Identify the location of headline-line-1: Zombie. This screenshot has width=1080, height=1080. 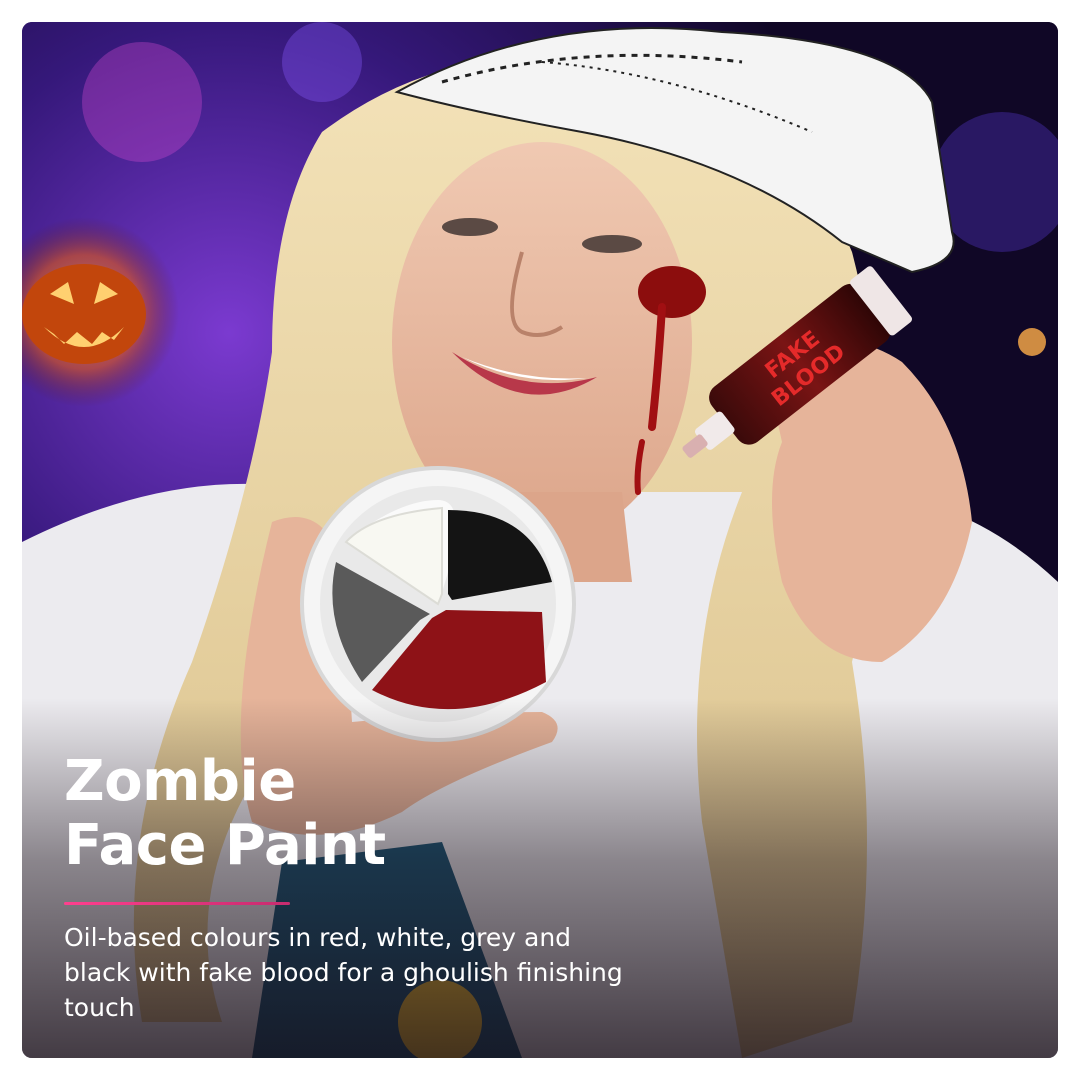
(180, 781).